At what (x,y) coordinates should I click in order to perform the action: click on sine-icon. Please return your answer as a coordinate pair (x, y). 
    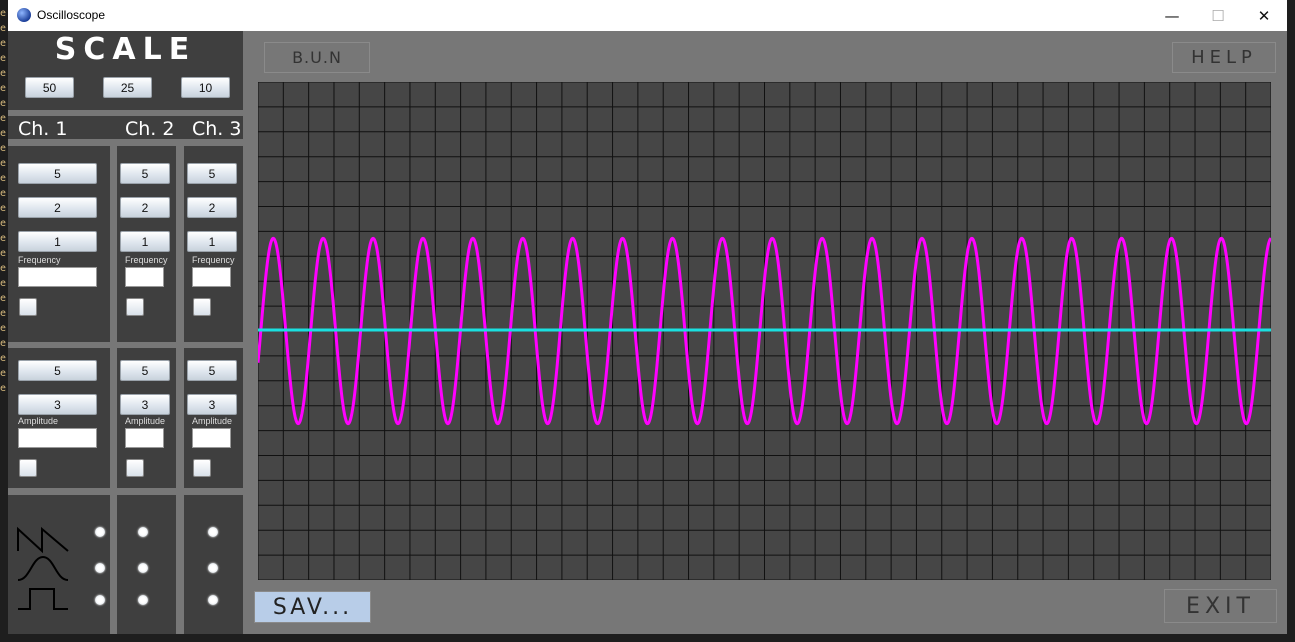
    Looking at the image, I should click on (43, 568).